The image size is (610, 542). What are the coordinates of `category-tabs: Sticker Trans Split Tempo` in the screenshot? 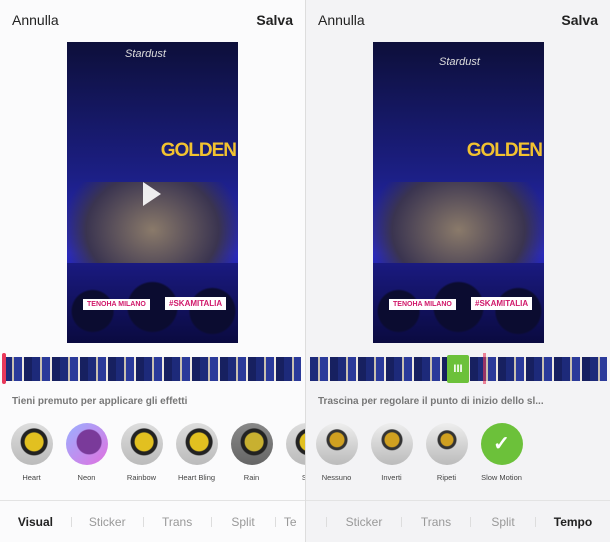 It's located at (458, 521).